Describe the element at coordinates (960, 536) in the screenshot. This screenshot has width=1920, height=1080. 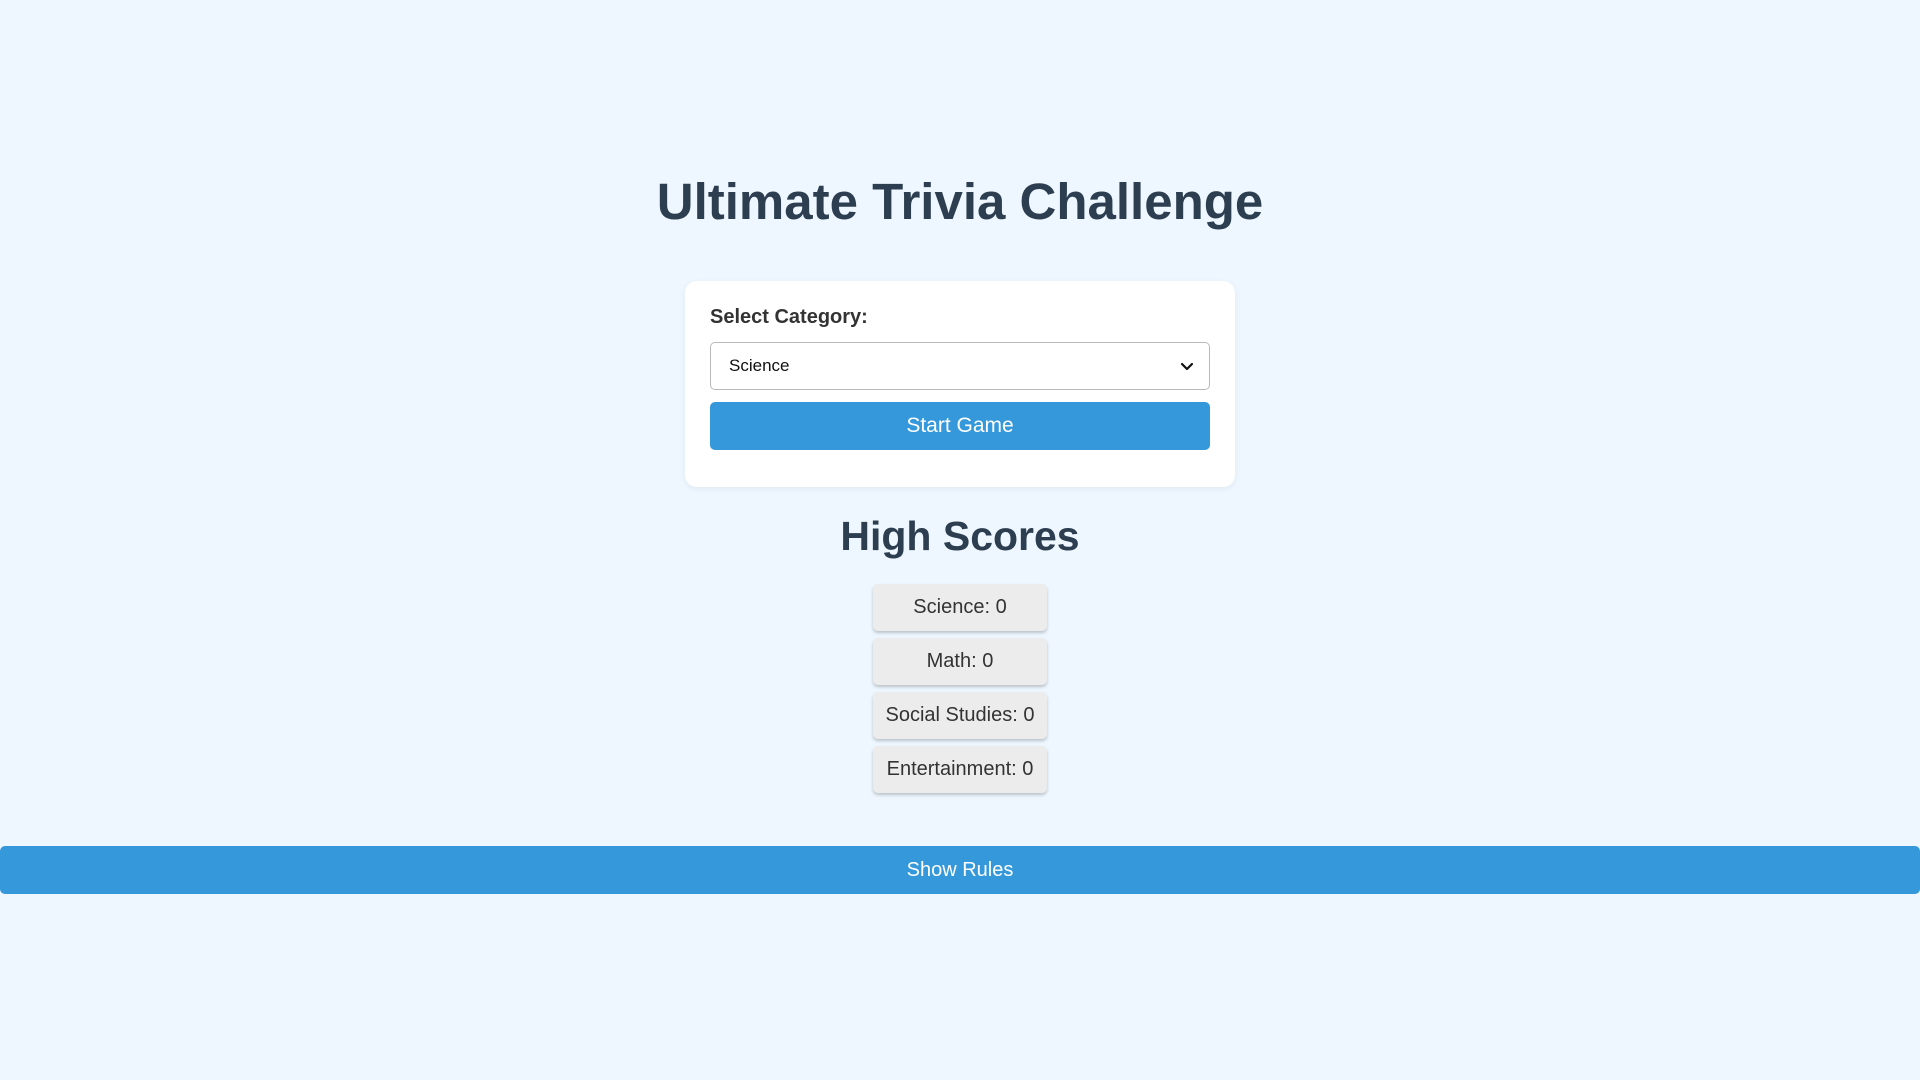
I see `high-scores-title: High Scores` at that location.